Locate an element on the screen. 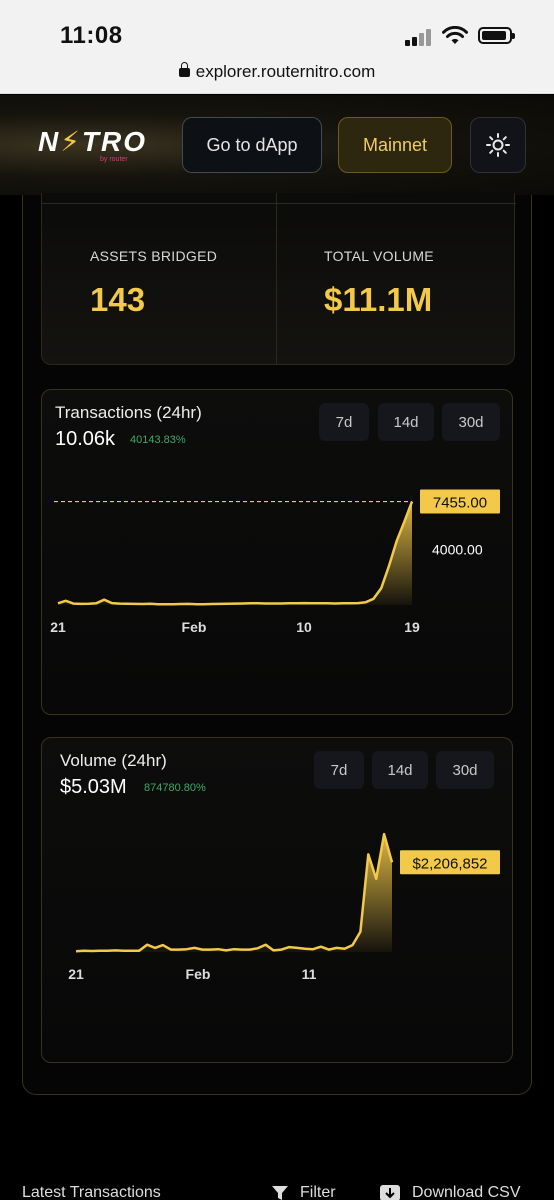 This screenshot has height=1200, width=554. assets-bridged-value: 143 is located at coordinates (118, 299).